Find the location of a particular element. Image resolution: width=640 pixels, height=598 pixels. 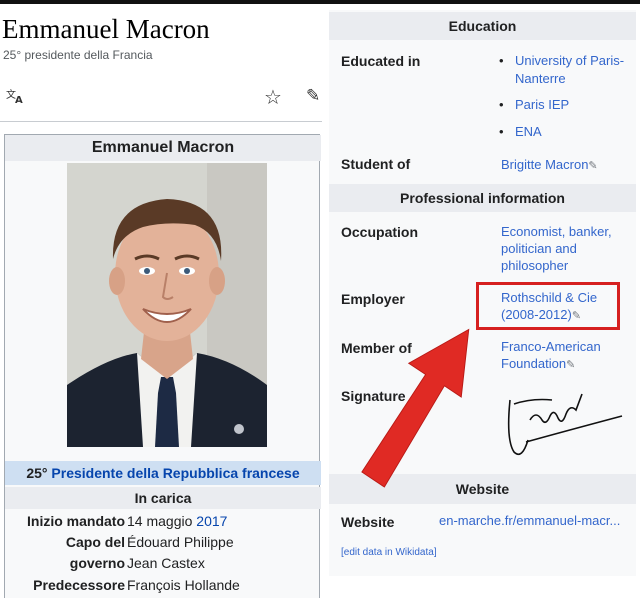

row-label: governo is located at coordinates (97, 563).